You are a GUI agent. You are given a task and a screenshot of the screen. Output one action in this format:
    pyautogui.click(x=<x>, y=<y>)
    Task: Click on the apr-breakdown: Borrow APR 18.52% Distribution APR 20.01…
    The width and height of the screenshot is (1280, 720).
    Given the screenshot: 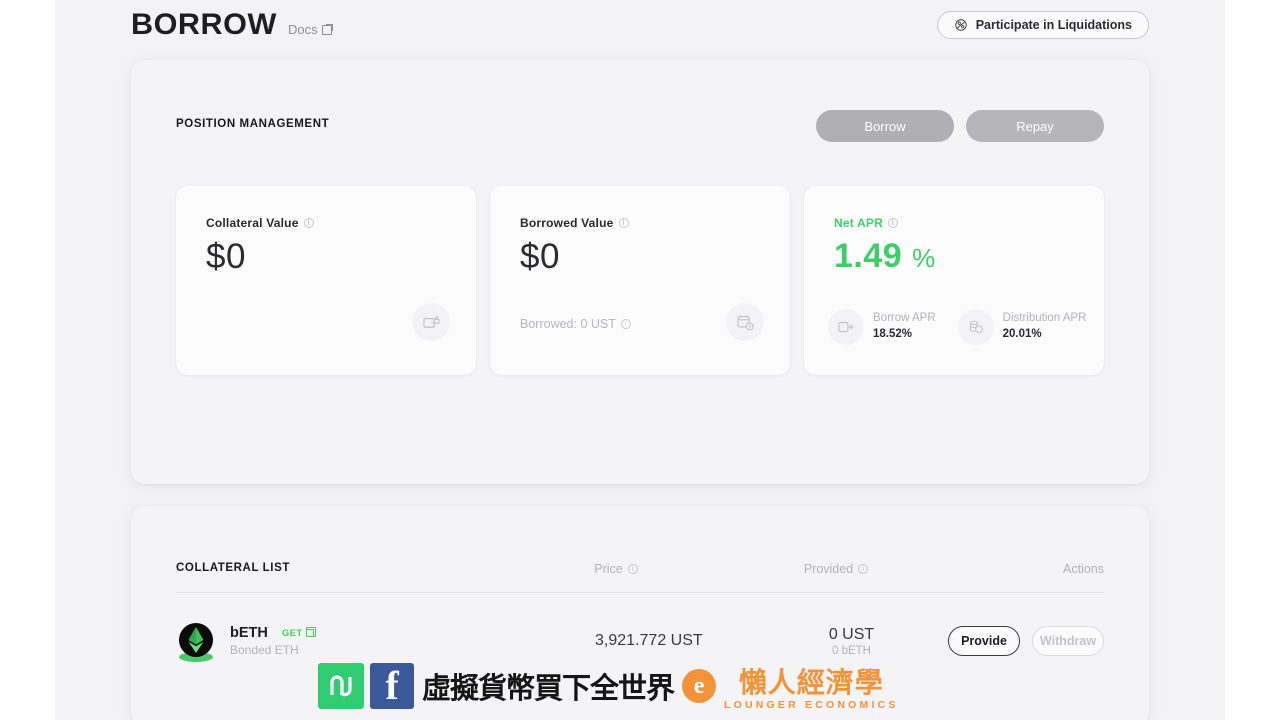 What is the action you would take?
    pyautogui.click(x=957, y=327)
    